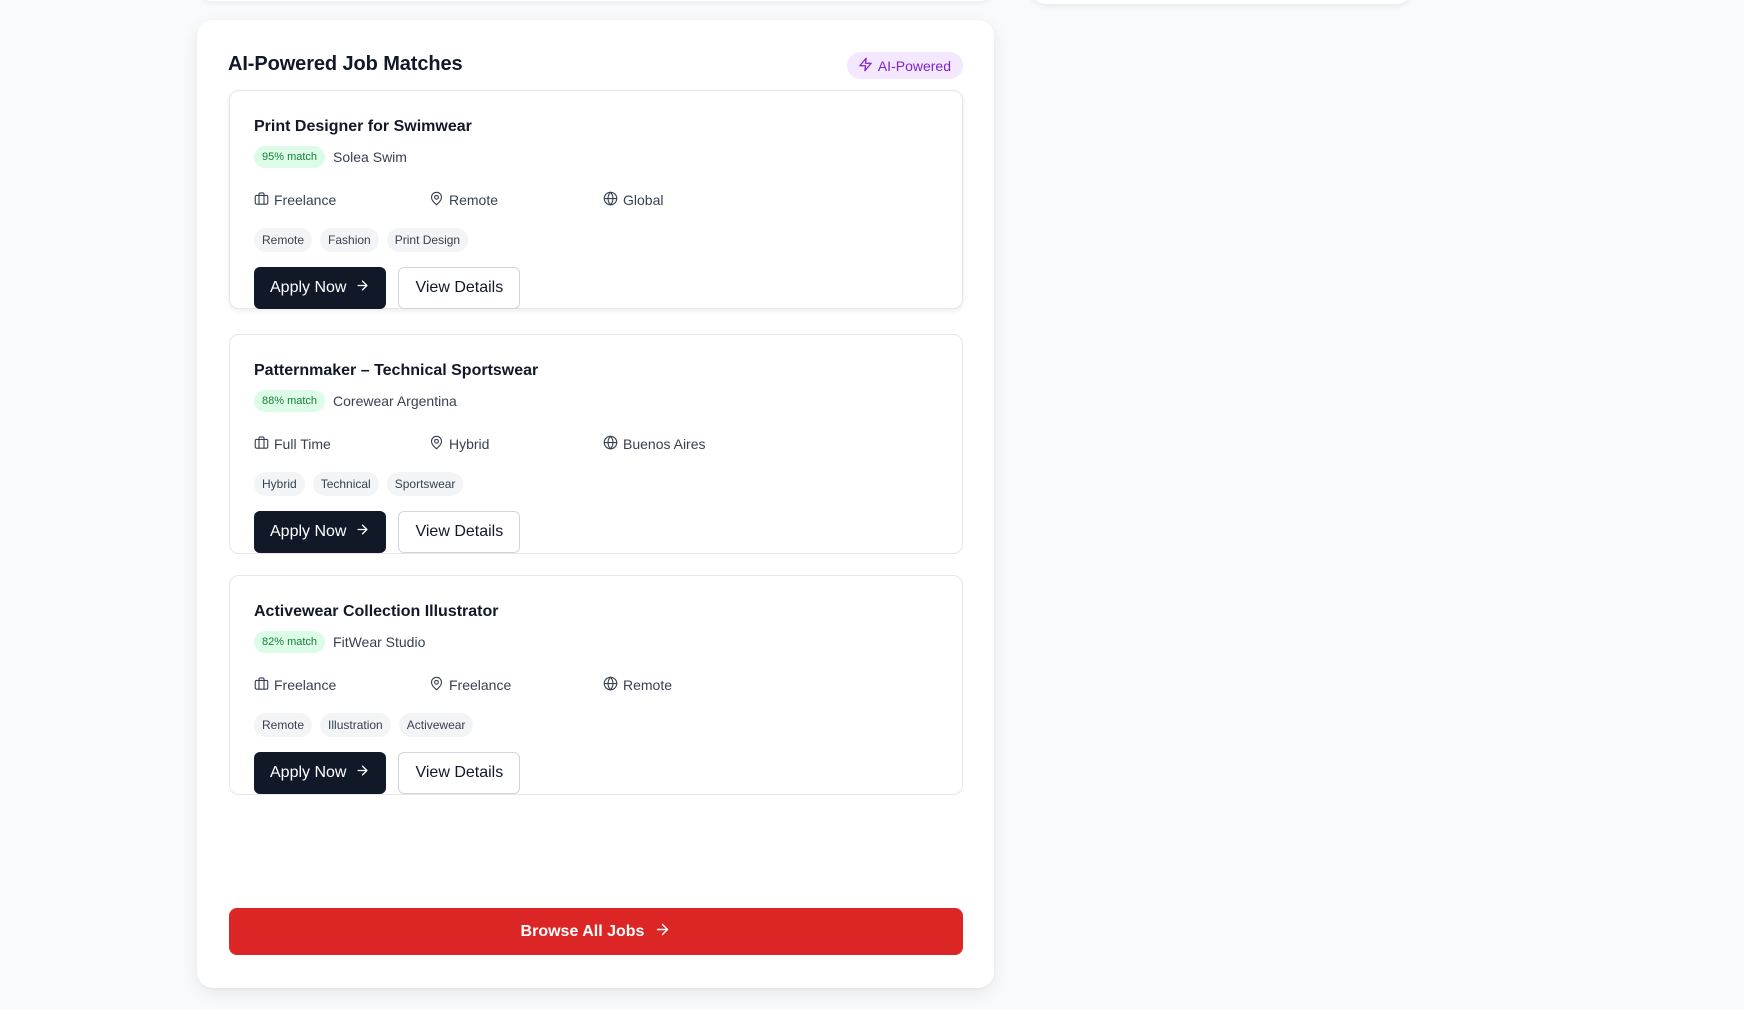 This screenshot has width=1744, height=1009. What do you see at coordinates (480, 685) in the screenshot?
I see `work-mode-label: Freelance` at bounding box center [480, 685].